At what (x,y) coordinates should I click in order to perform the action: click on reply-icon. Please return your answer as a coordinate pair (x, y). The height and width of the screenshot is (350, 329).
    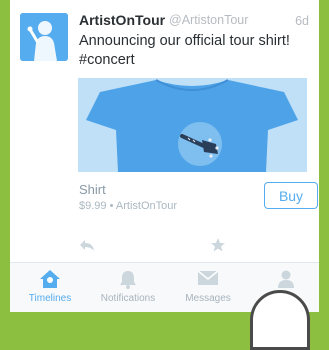
    Looking at the image, I should click on (87, 247).